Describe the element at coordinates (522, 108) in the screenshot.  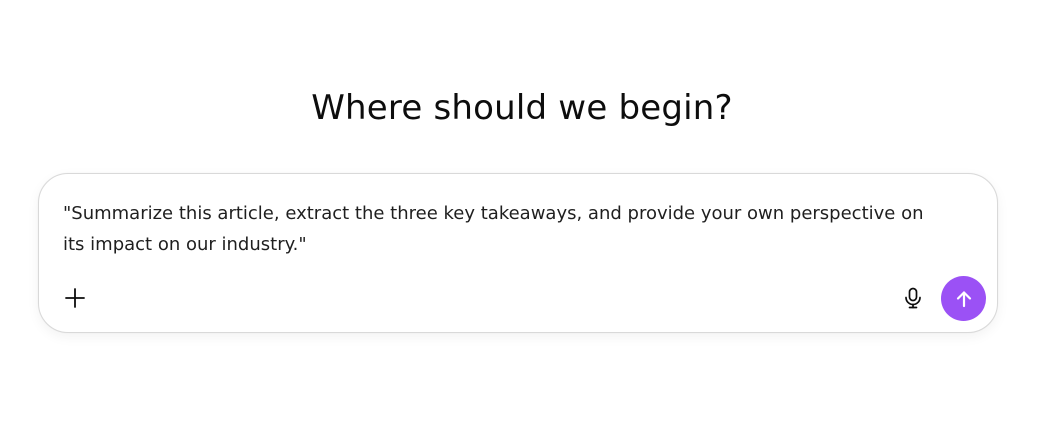
I see `page-title: Where should we begin?` at that location.